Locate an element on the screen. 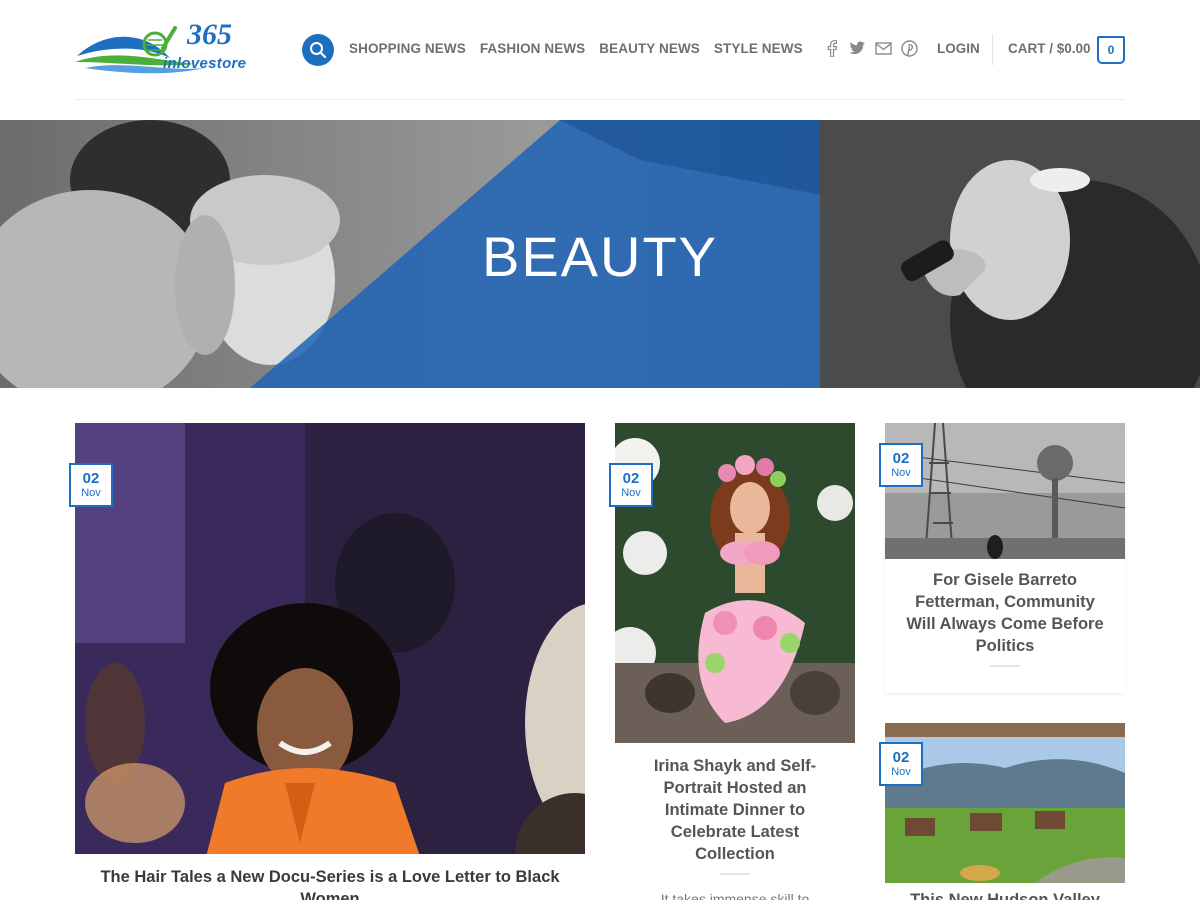 This screenshot has width=1200, height=900. search-button is located at coordinates (318, 50).